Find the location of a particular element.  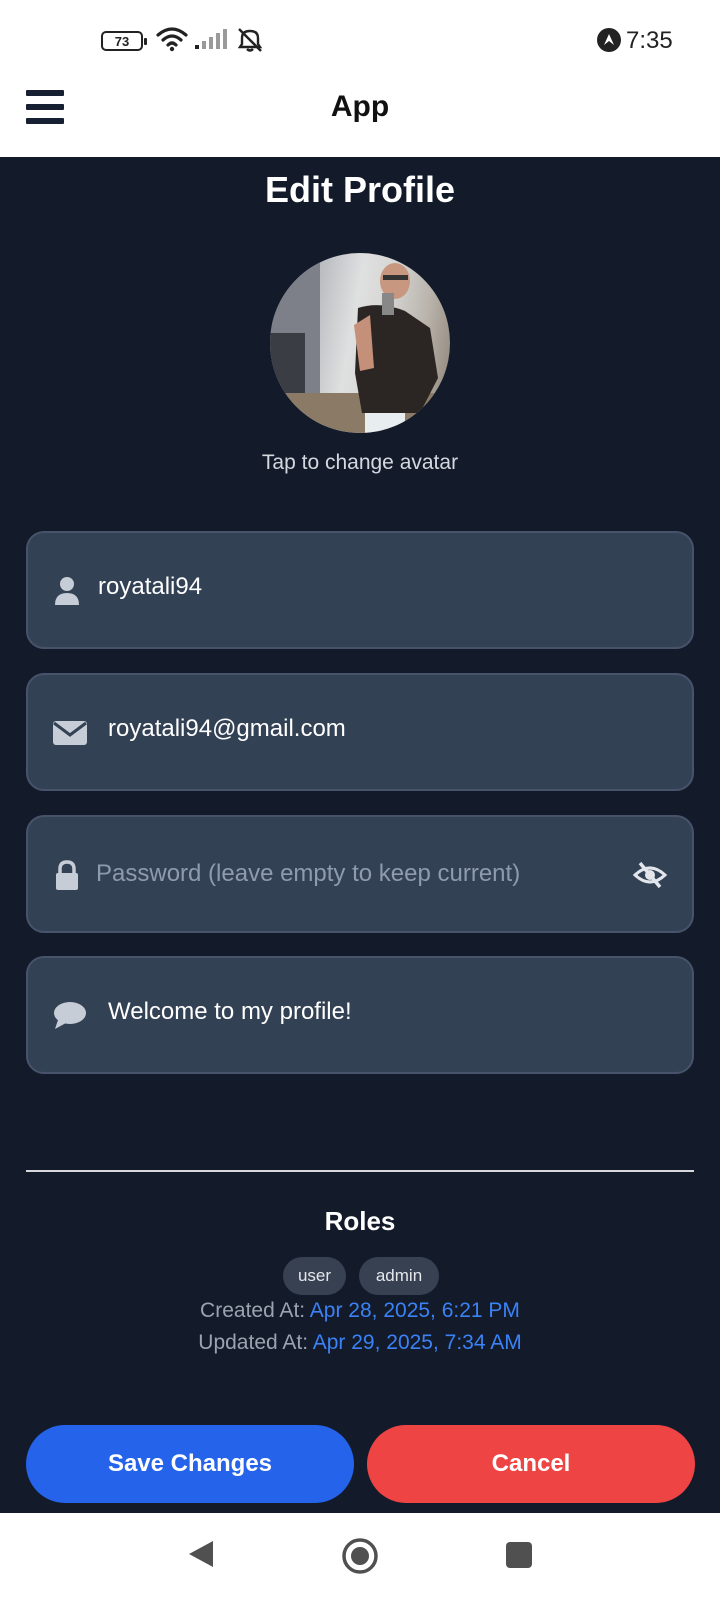

app-header: App is located at coordinates (360, 118).